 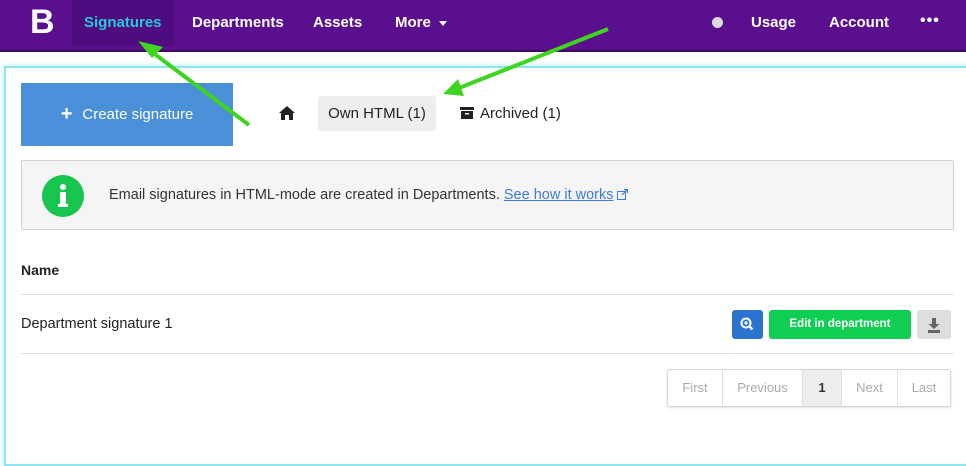 I want to click on create-signature-button: + Create signature, so click(x=127, y=114).